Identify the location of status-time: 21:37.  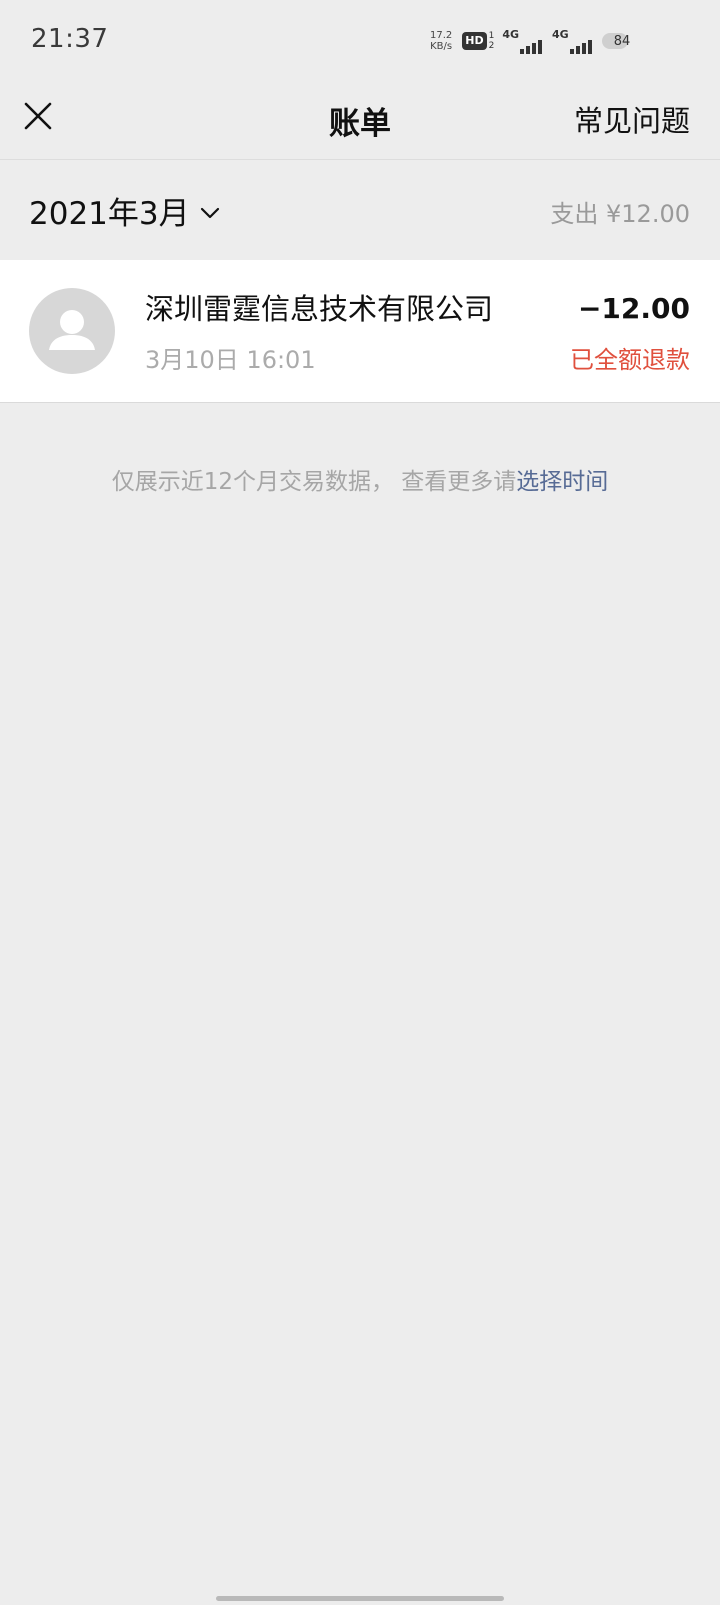
(70, 39).